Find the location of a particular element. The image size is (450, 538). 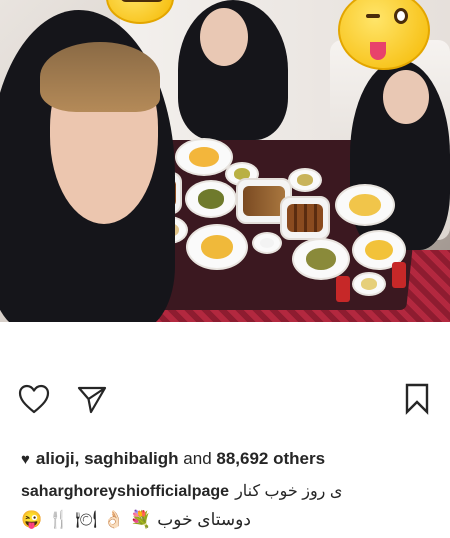

ok-hand-emoji-icon: 👌🏻 is located at coordinates (113, 519).